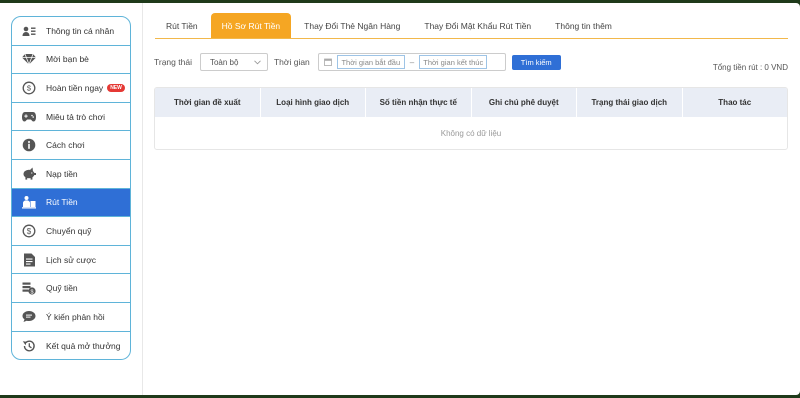 Image resolution: width=800 pixels, height=398 pixels. I want to click on document-icon, so click(29, 260).